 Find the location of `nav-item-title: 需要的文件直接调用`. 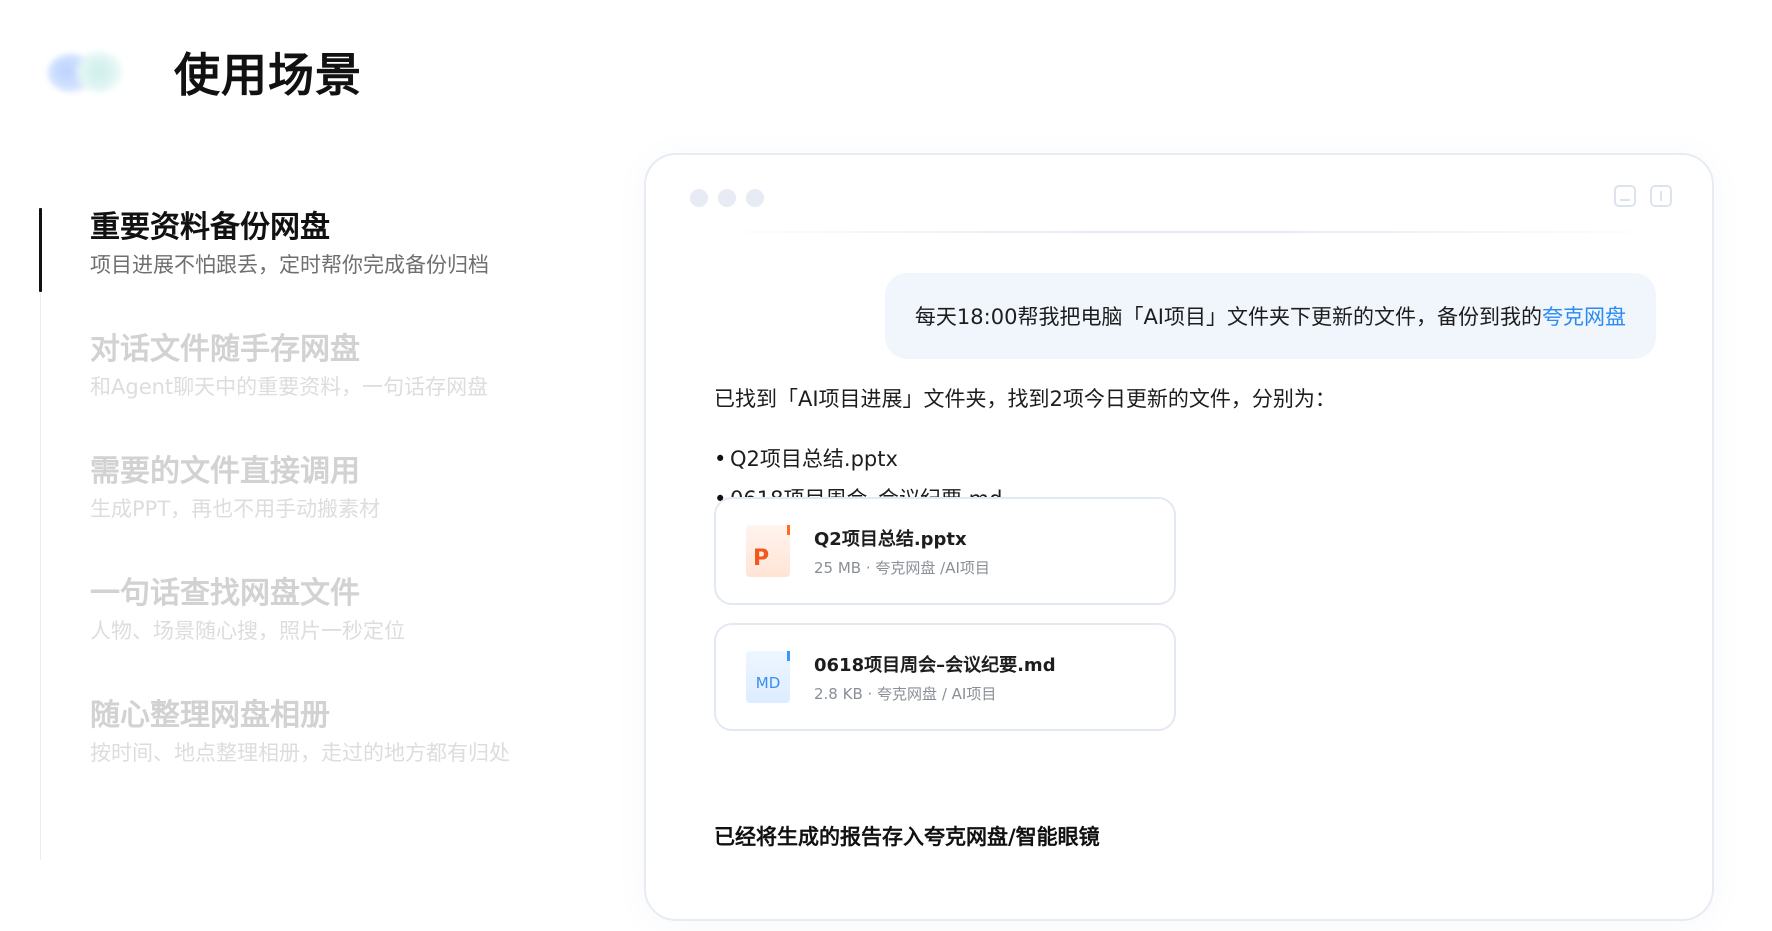

nav-item-title: 需要的文件直接调用 is located at coordinates (225, 471).